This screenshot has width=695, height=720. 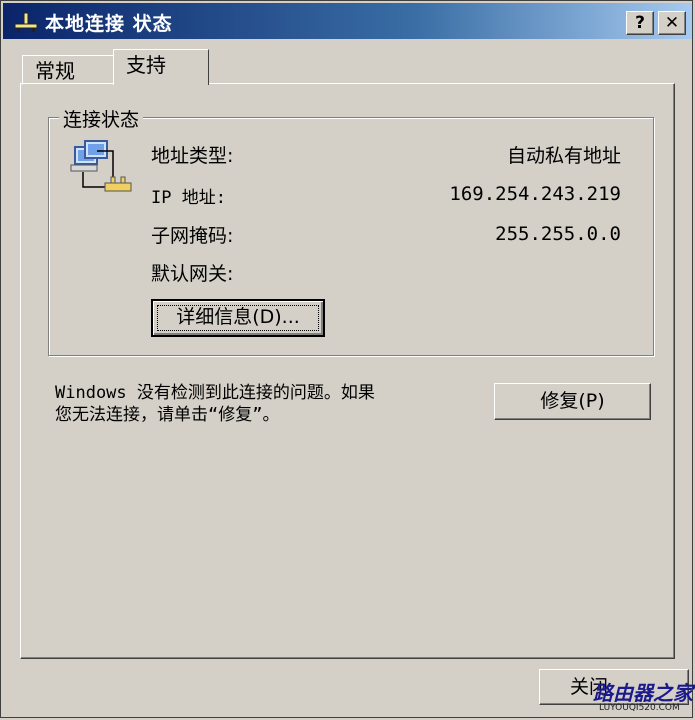 I want to click on repair-button: 修复(P), so click(x=572, y=401).